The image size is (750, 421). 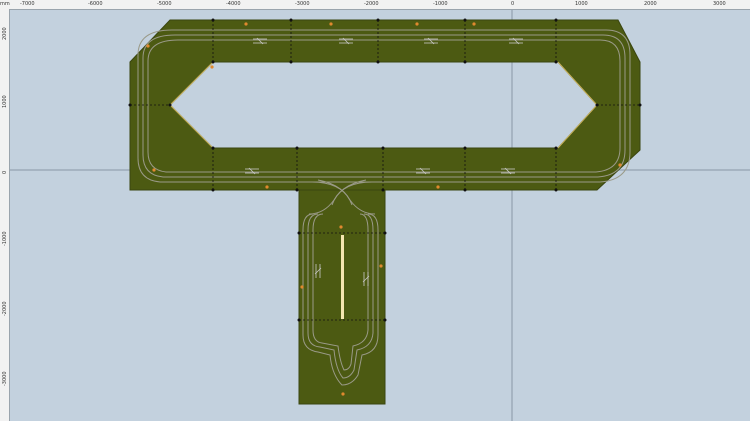 I want to click on ruler-tick-label: -4000, so click(x=233, y=4).